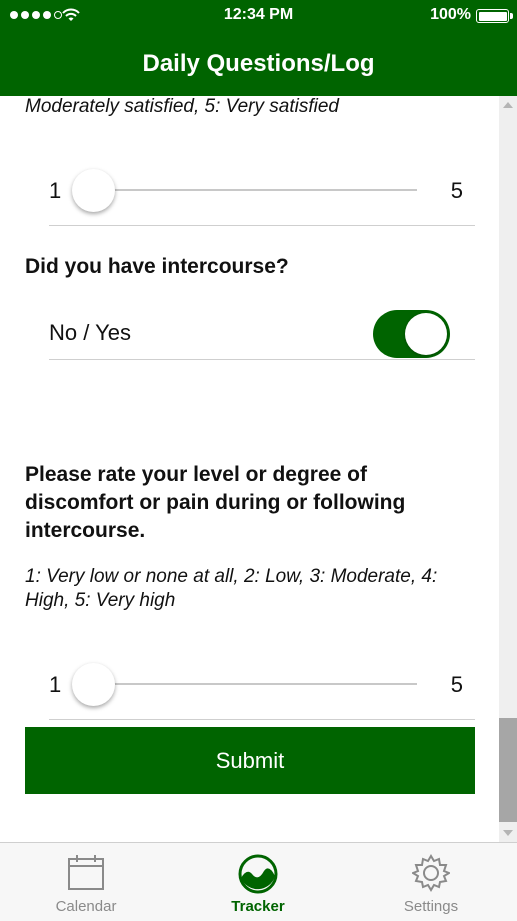 The height and width of the screenshot is (921, 517). What do you see at coordinates (508, 770) in the screenshot?
I see `scrollbar-thumb` at bounding box center [508, 770].